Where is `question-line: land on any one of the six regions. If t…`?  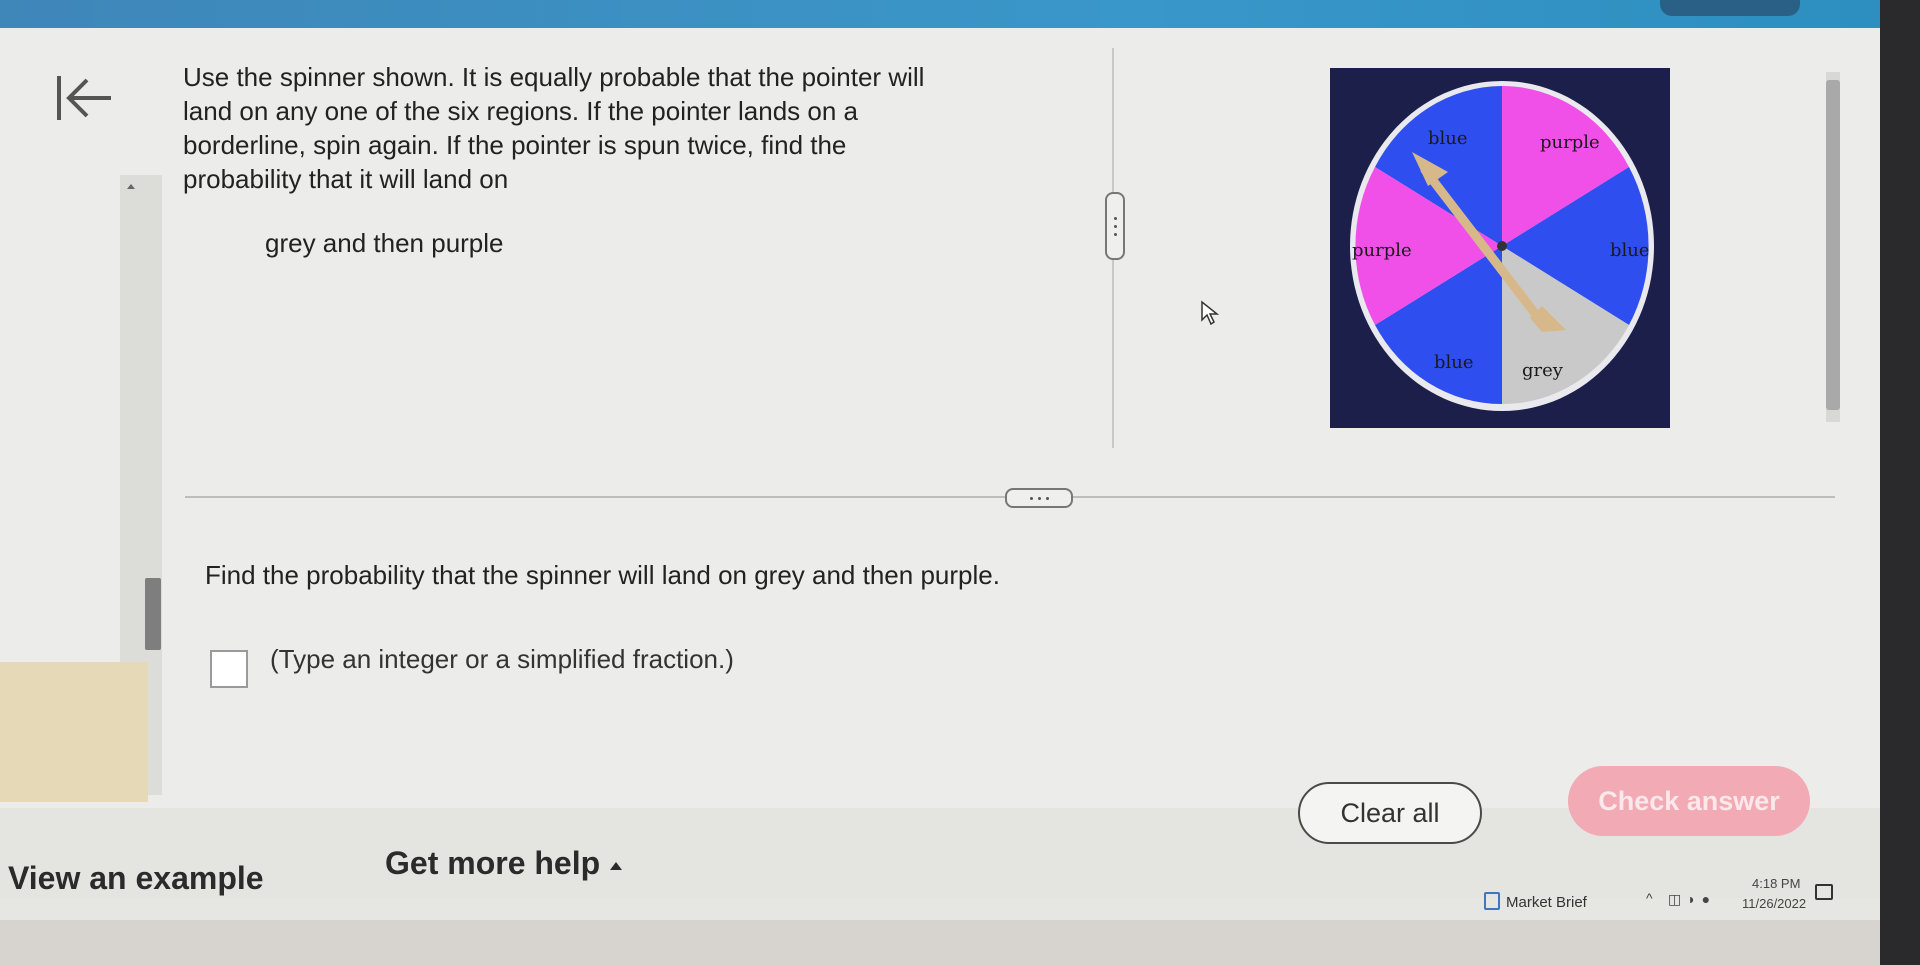
question-line: land on any one of the six regions. If t… is located at coordinates (521, 111).